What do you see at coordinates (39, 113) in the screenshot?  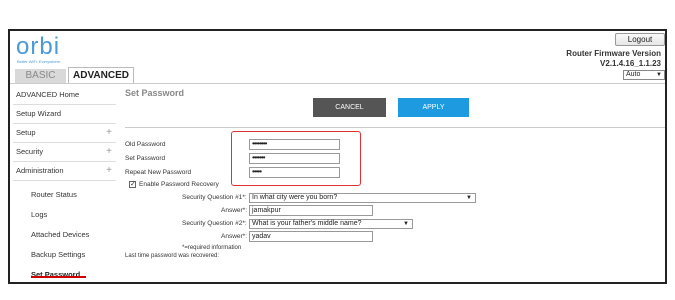 I see `sidebar-item-label: Setup Wizard` at bounding box center [39, 113].